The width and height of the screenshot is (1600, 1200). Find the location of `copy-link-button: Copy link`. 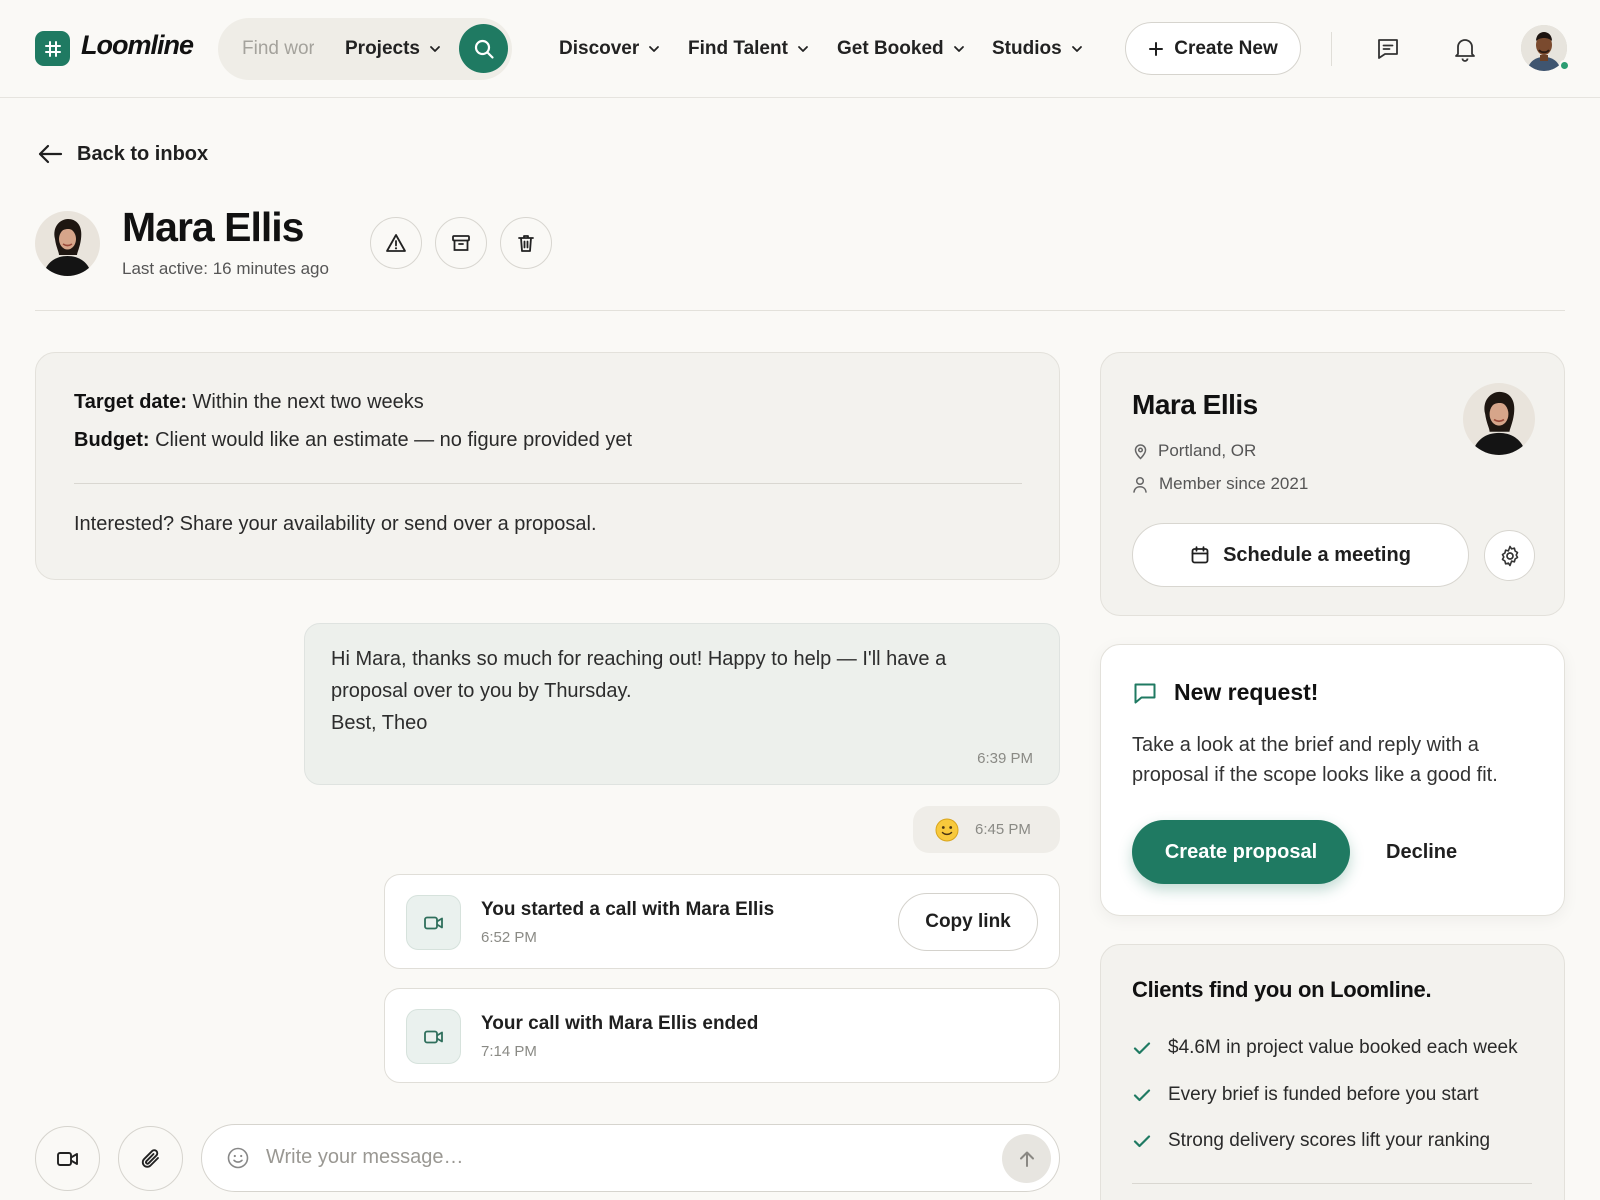

copy-link-button: Copy link is located at coordinates (968, 922).